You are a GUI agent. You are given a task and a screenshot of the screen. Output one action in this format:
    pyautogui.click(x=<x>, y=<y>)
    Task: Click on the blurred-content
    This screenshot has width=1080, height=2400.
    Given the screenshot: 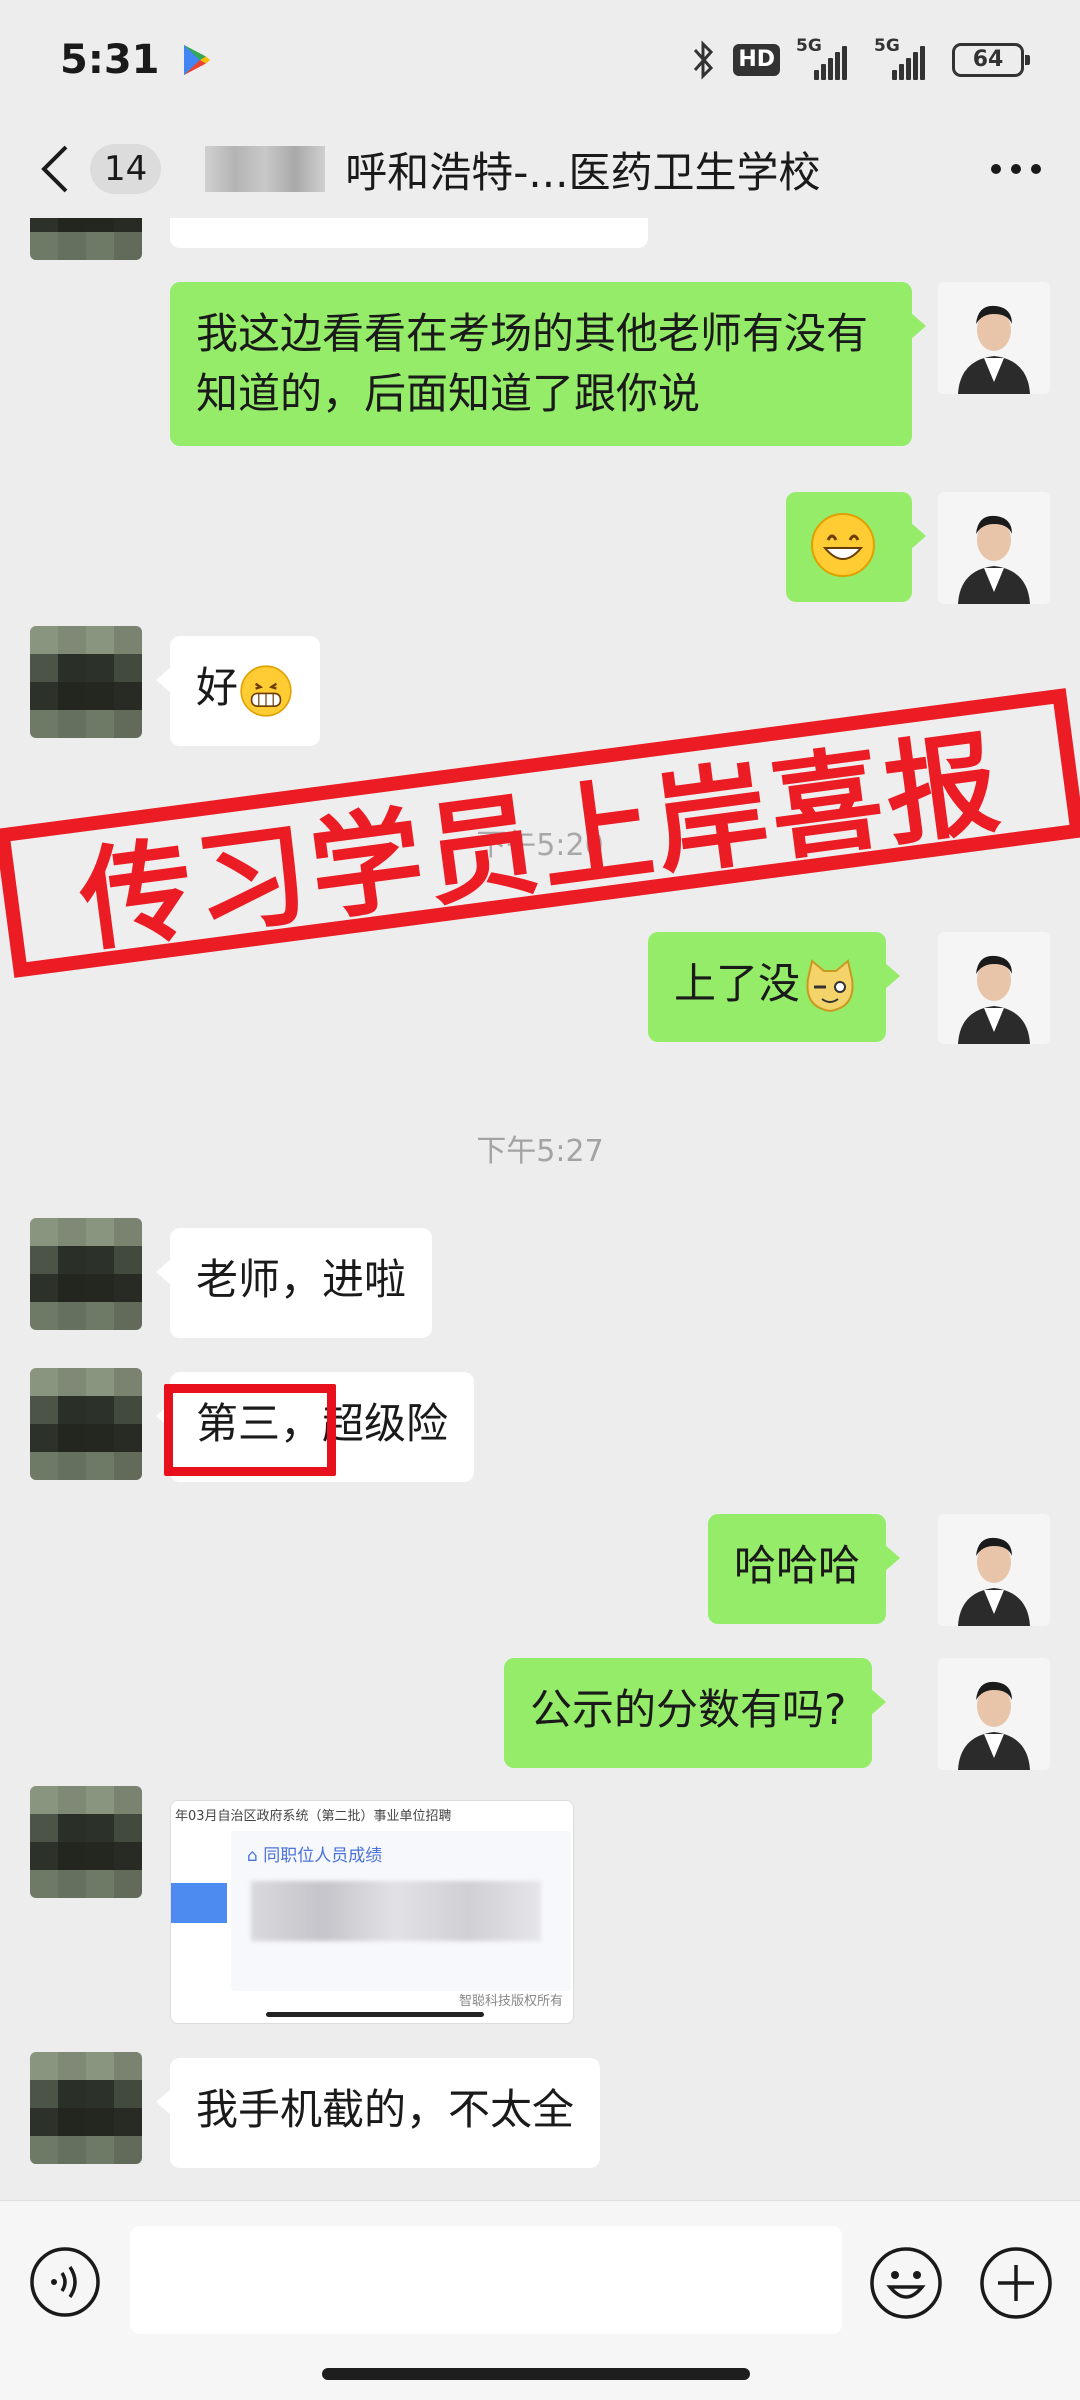 What is the action you would take?
    pyautogui.click(x=396, y=1911)
    